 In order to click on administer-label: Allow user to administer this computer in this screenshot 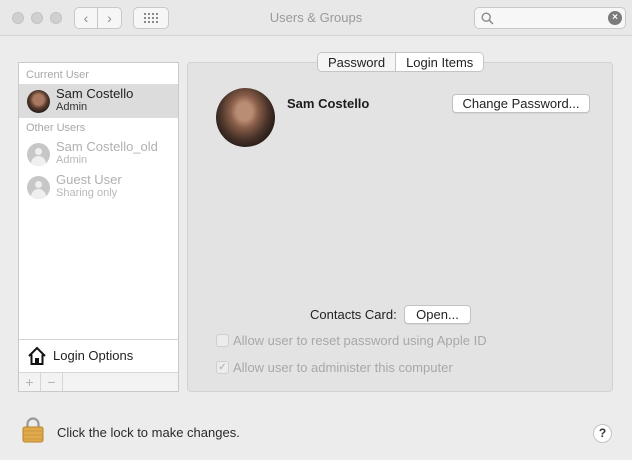, I will do `click(343, 367)`.